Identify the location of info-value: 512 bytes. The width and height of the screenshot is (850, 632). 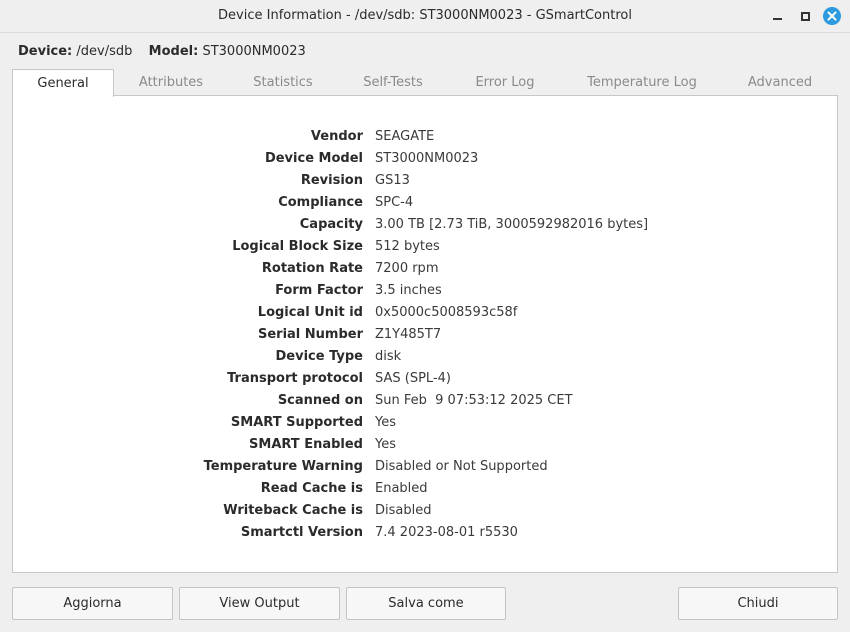
(407, 246).